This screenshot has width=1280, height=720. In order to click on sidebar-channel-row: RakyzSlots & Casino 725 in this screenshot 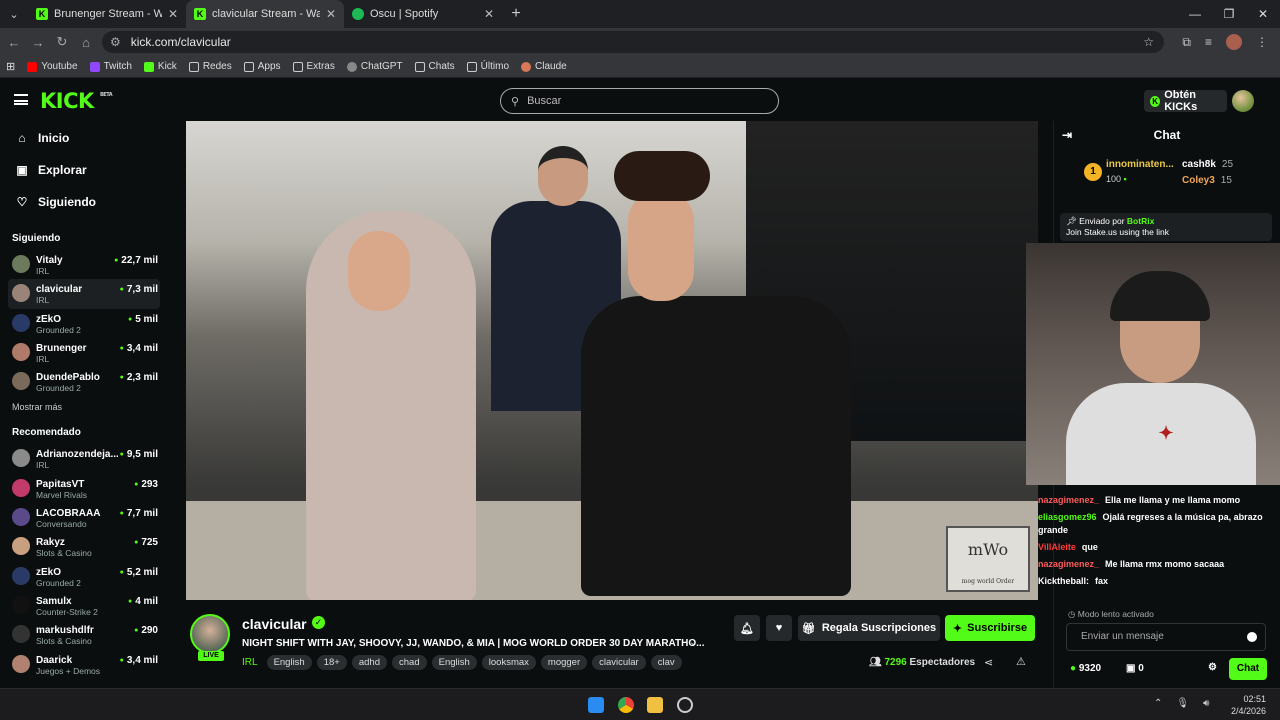, I will do `click(84, 546)`.